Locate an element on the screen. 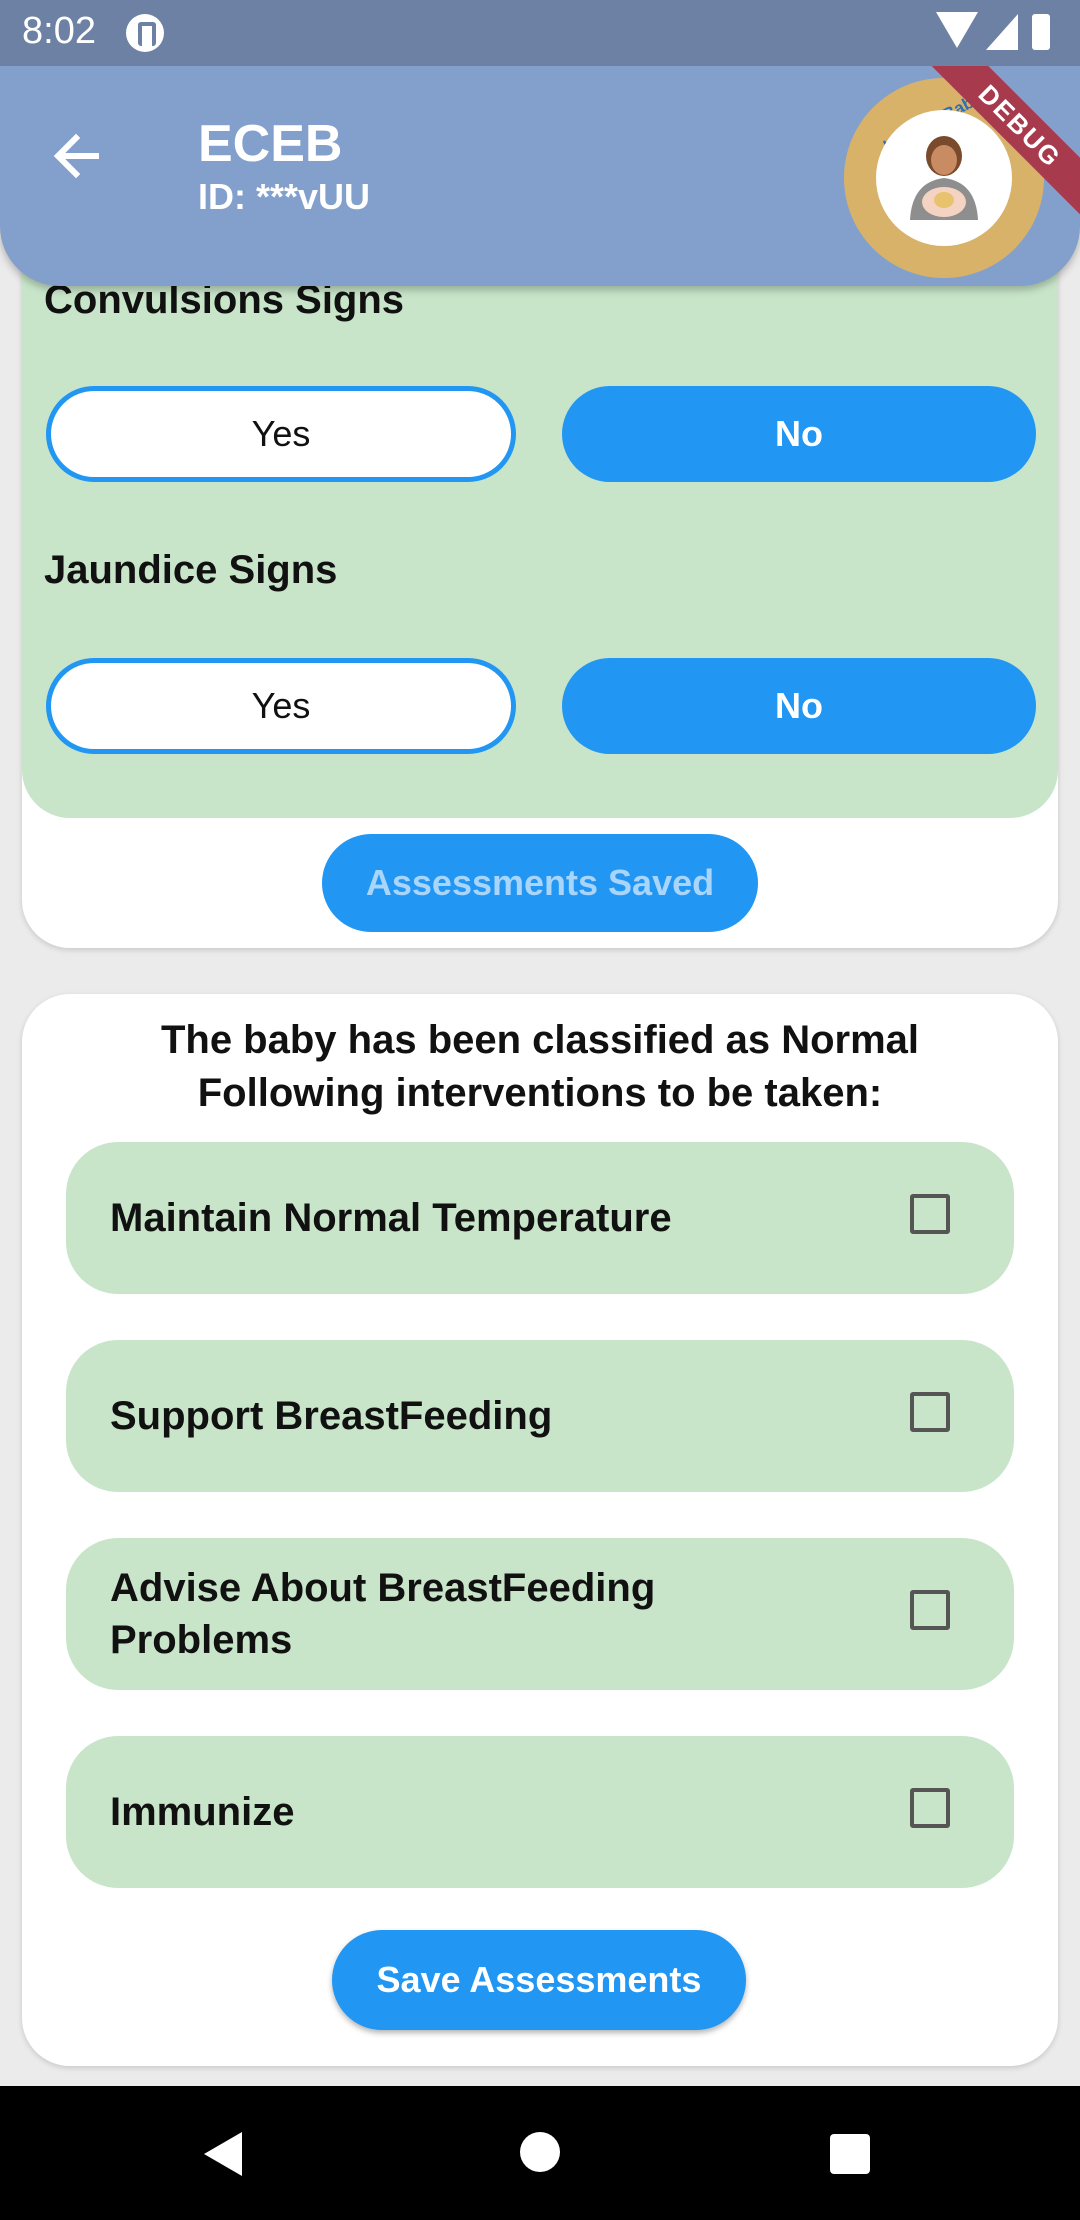  intervention-advise-breastfeeding-problems: Advise About BreastFeeding Problems is located at coordinates (540, 1614).